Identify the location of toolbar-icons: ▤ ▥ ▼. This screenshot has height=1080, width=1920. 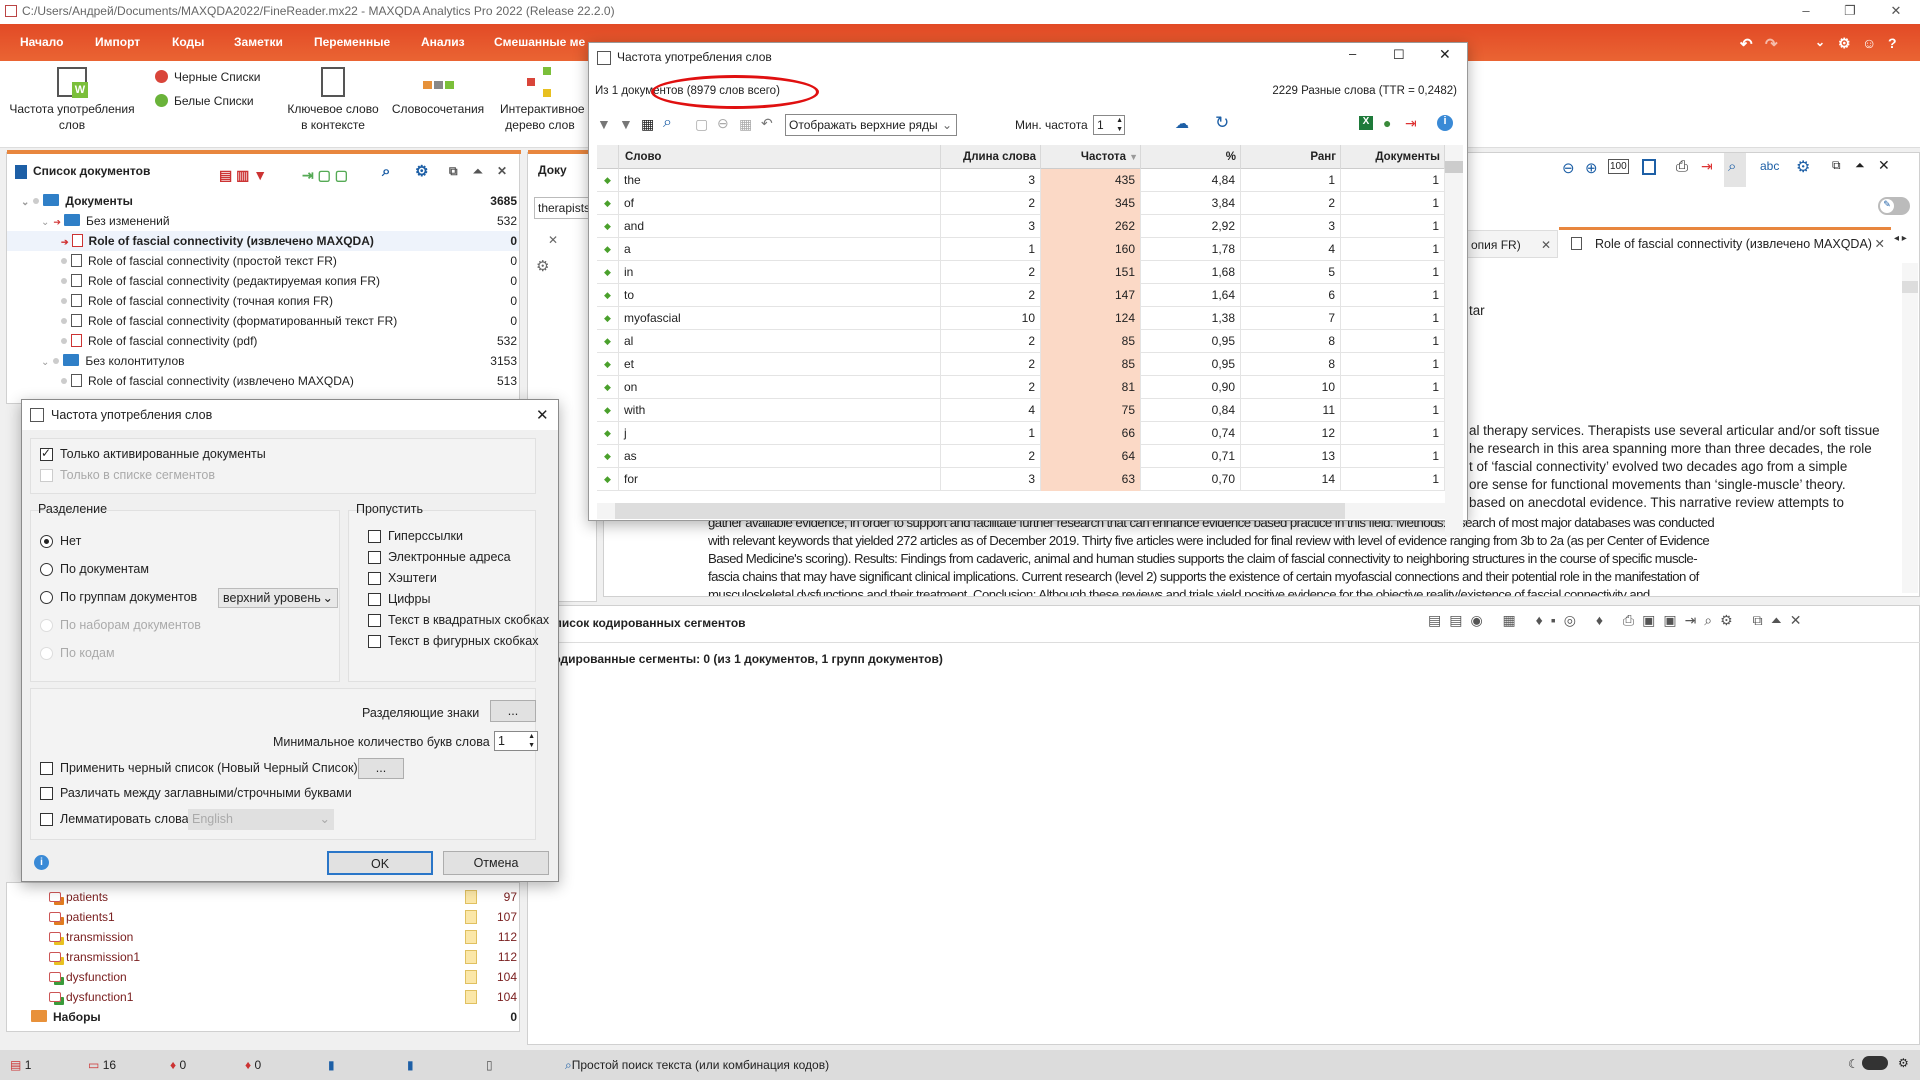
(243, 175).